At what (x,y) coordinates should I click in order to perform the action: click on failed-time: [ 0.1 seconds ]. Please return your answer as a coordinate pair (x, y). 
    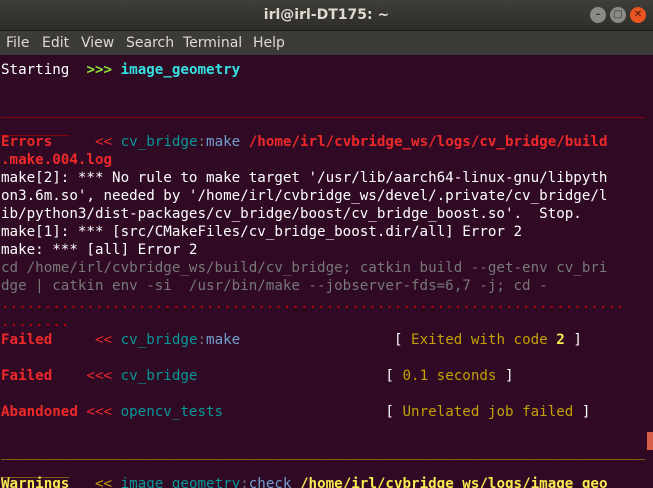
    Looking at the image, I should click on (449, 376).